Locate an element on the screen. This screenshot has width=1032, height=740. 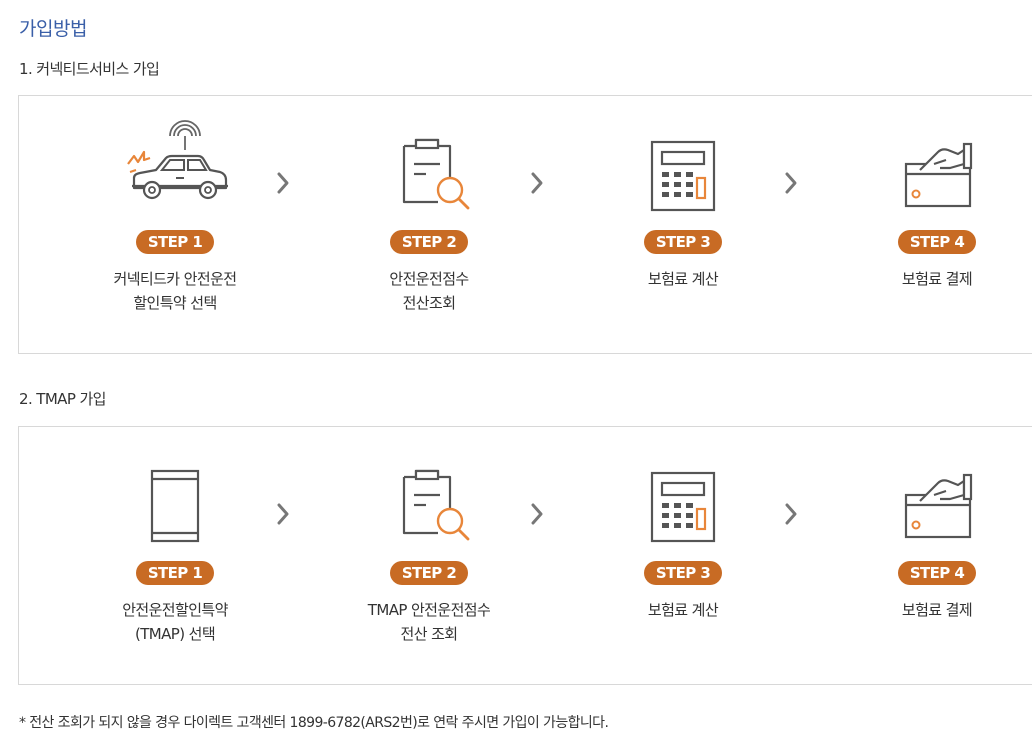
section-title-tmap: 2. TMAP 가입 is located at coordinates (62, 399).